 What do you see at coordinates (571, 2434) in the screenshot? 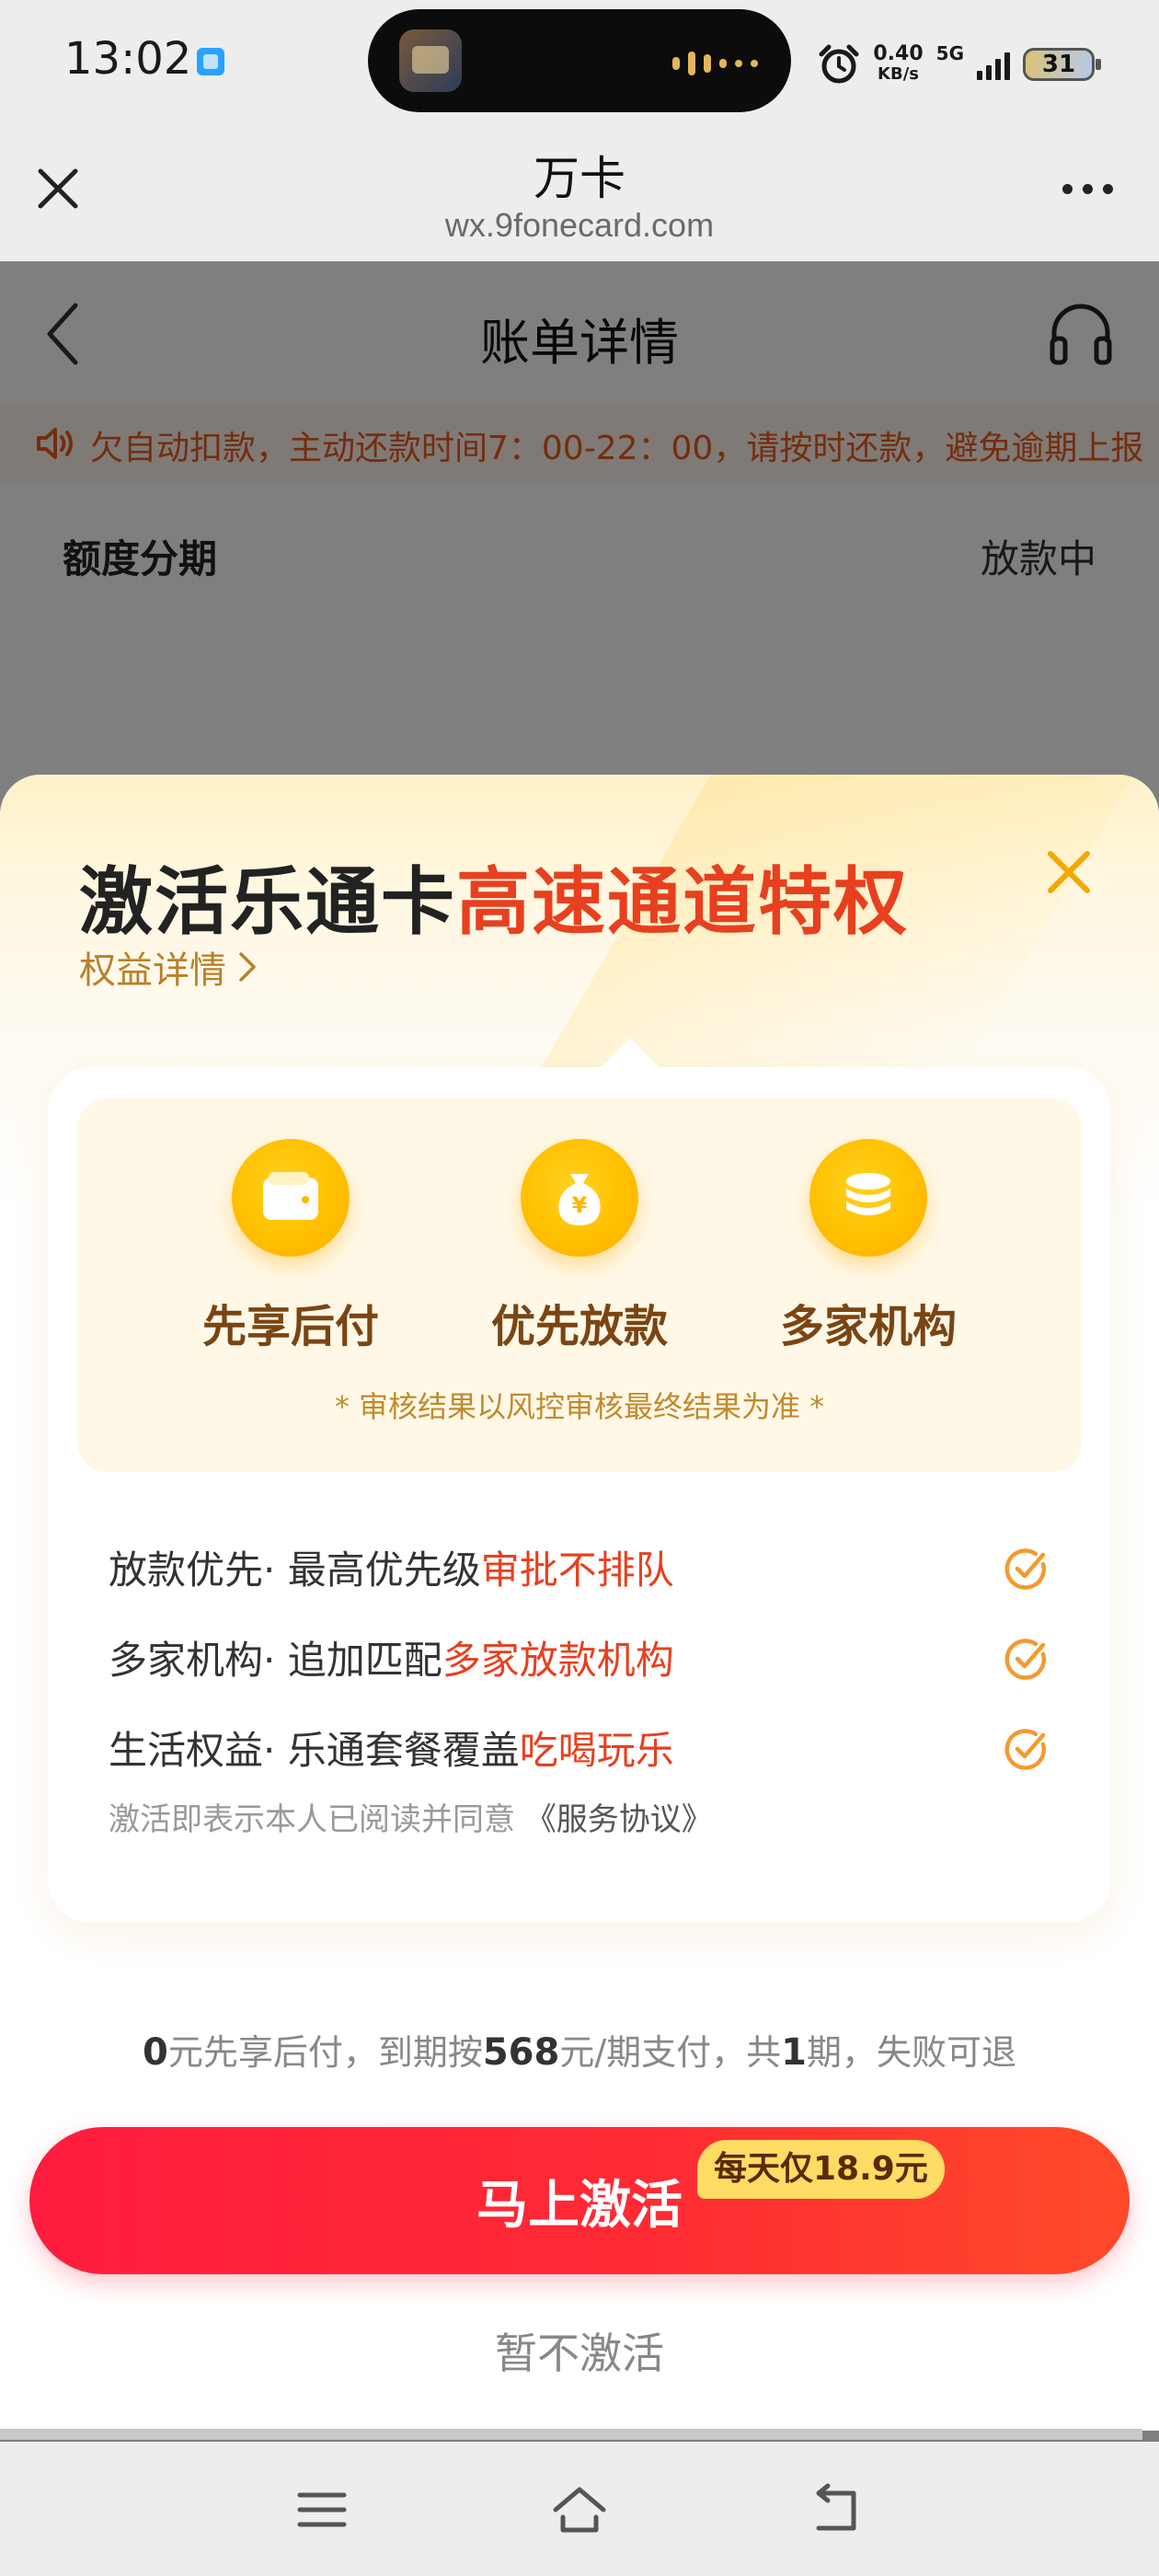
I see `nav-divider` at bounding box center [571, 2434].